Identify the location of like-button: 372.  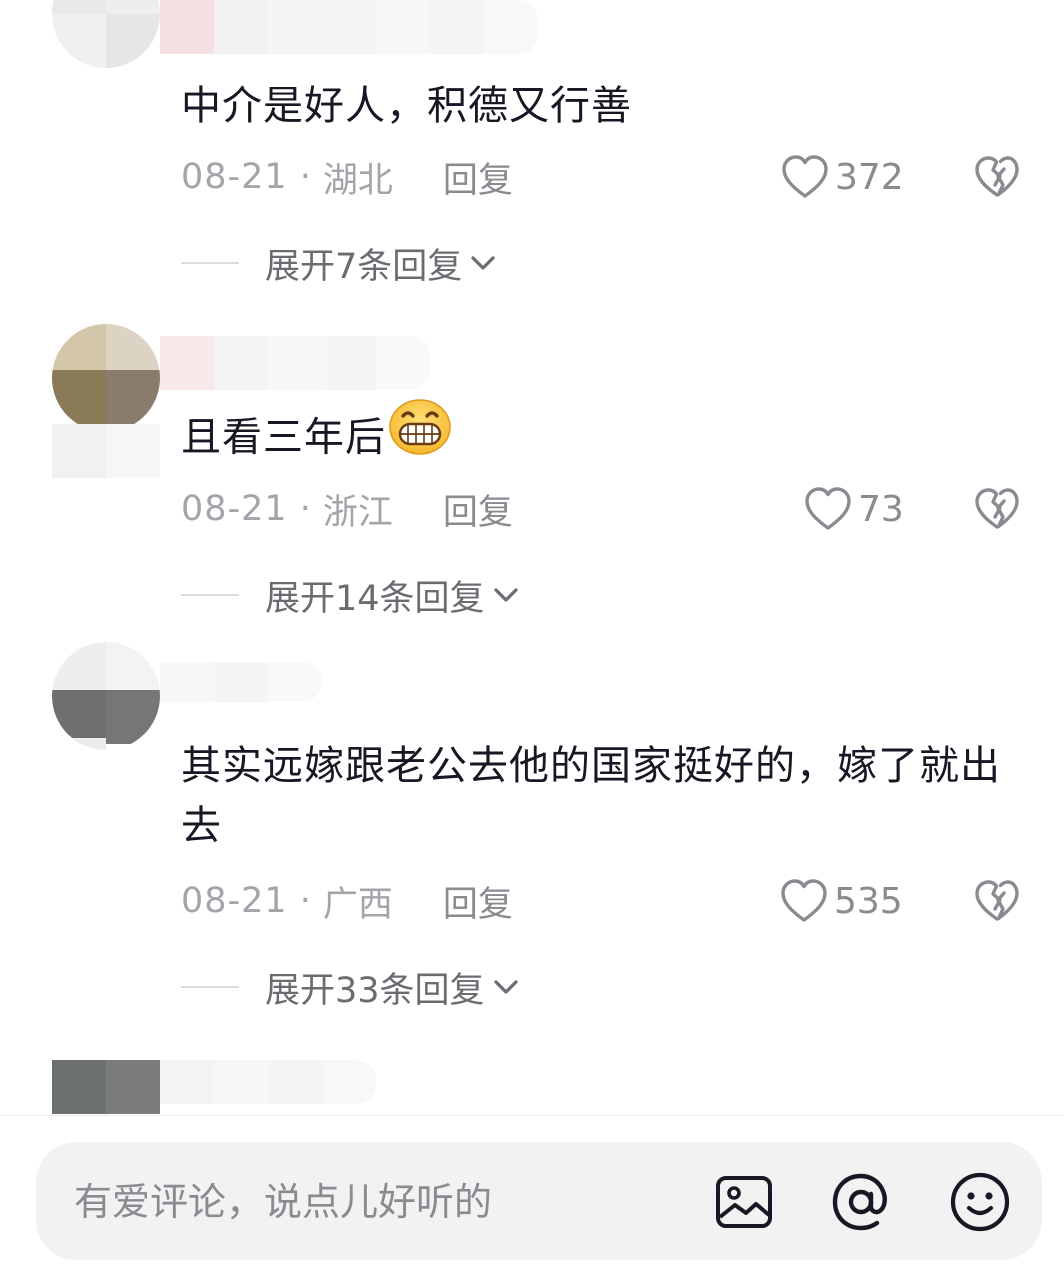
(842, 177).